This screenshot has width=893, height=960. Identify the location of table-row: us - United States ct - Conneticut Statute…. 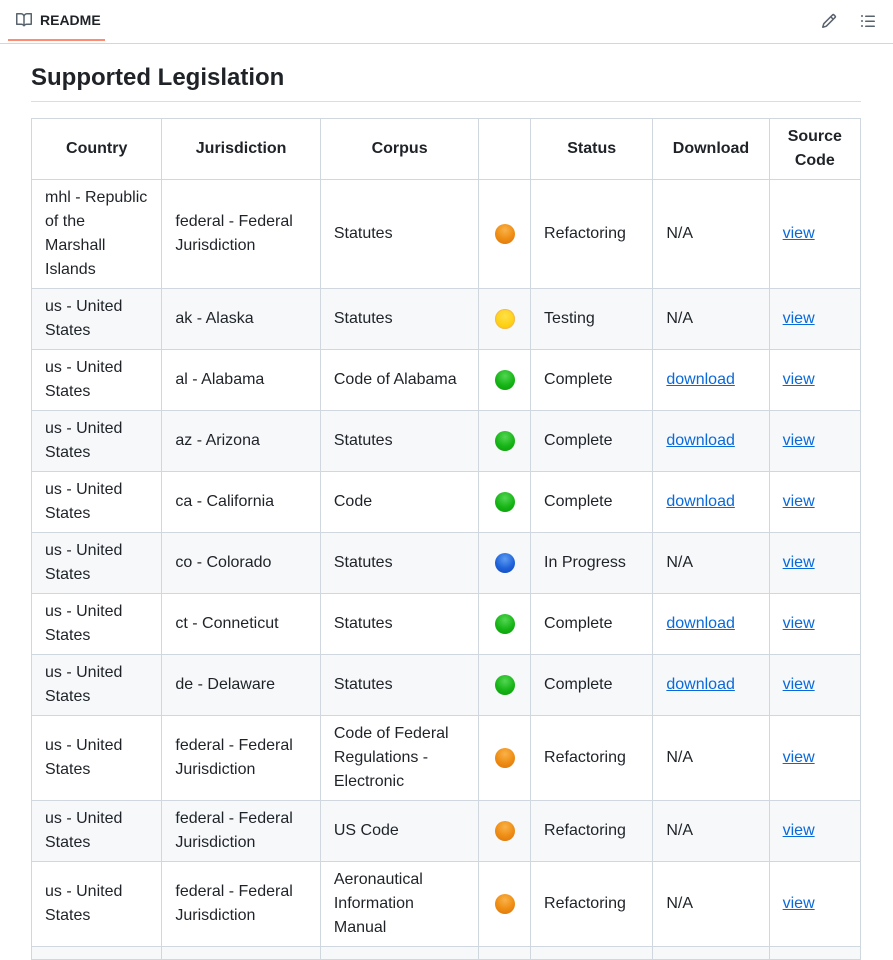
(446, 624).